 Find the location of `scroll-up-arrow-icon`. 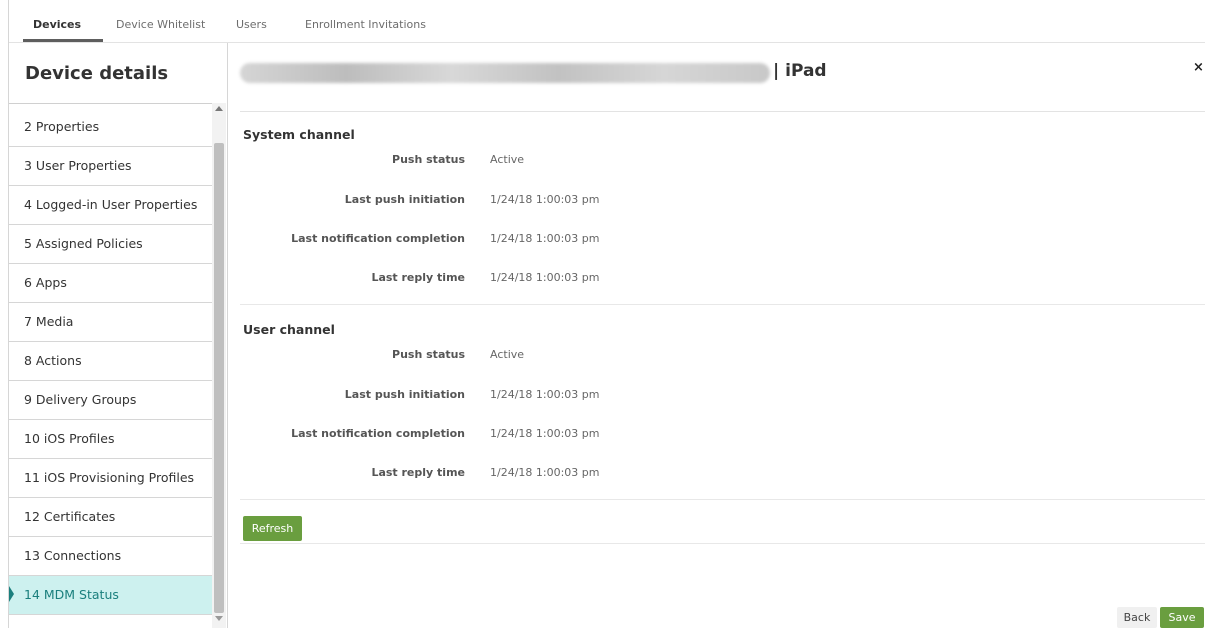

scroll-up-arrow-icon is located at coordinates (219, 108).